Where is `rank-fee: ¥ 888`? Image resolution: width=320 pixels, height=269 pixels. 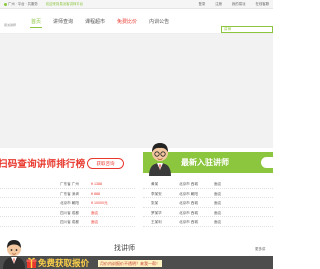
rank-fee: ¥ 888 is located at coordinates (95, 193).